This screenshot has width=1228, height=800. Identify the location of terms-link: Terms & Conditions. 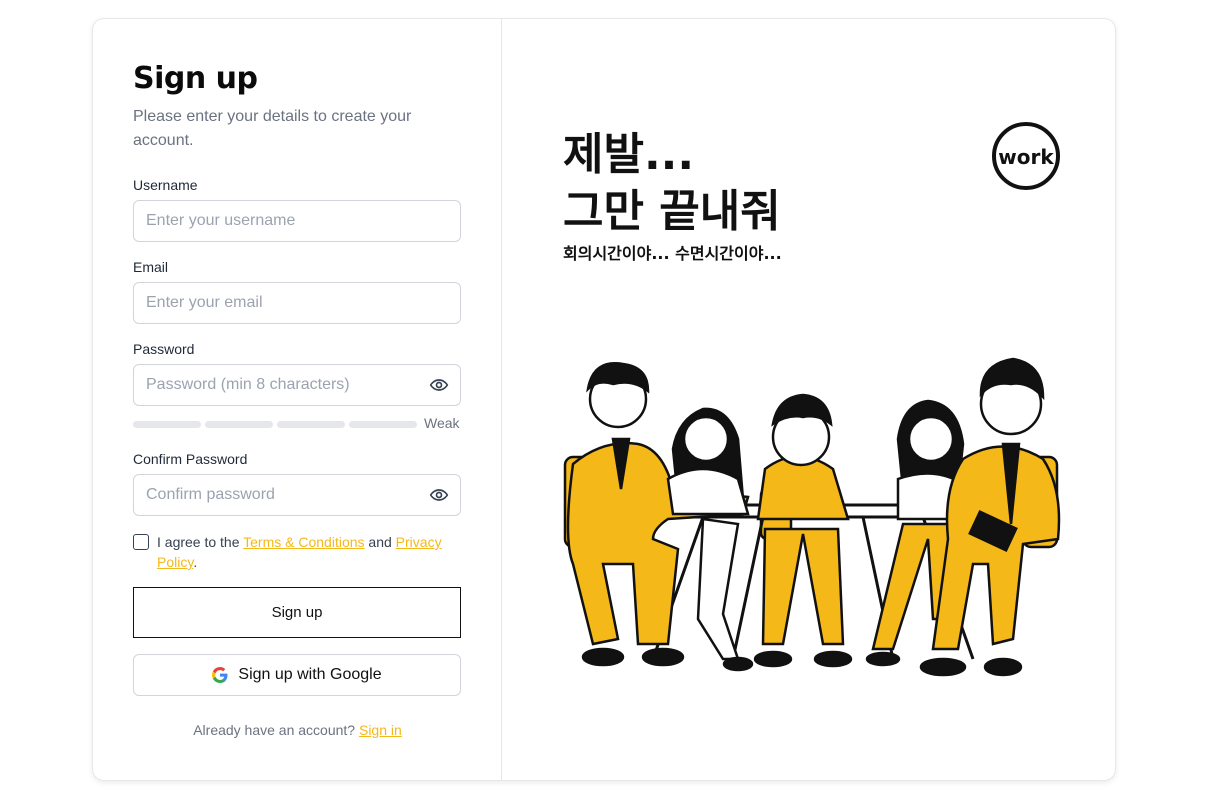
(303, 542).